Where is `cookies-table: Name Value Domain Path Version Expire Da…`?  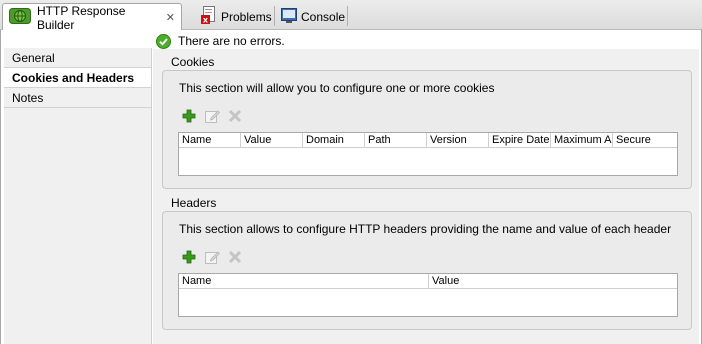
cookies-table: Name Value Domain Path Version Expire Da… is located at coordinates (428, 154).